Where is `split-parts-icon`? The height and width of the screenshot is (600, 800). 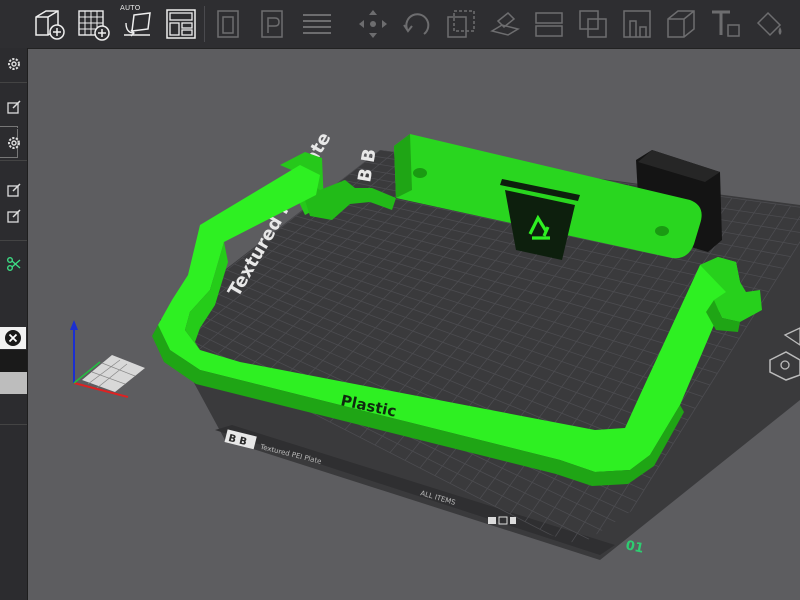 split-parts-icon is located at coordinates (272, 24).